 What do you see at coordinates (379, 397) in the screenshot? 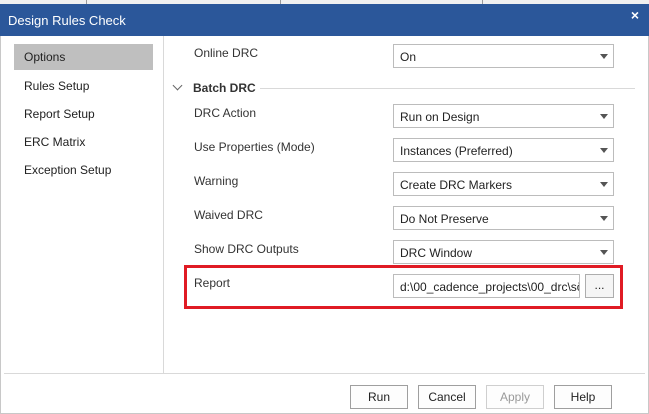
I see `run-button: Run` at bounding box center [379, 397].